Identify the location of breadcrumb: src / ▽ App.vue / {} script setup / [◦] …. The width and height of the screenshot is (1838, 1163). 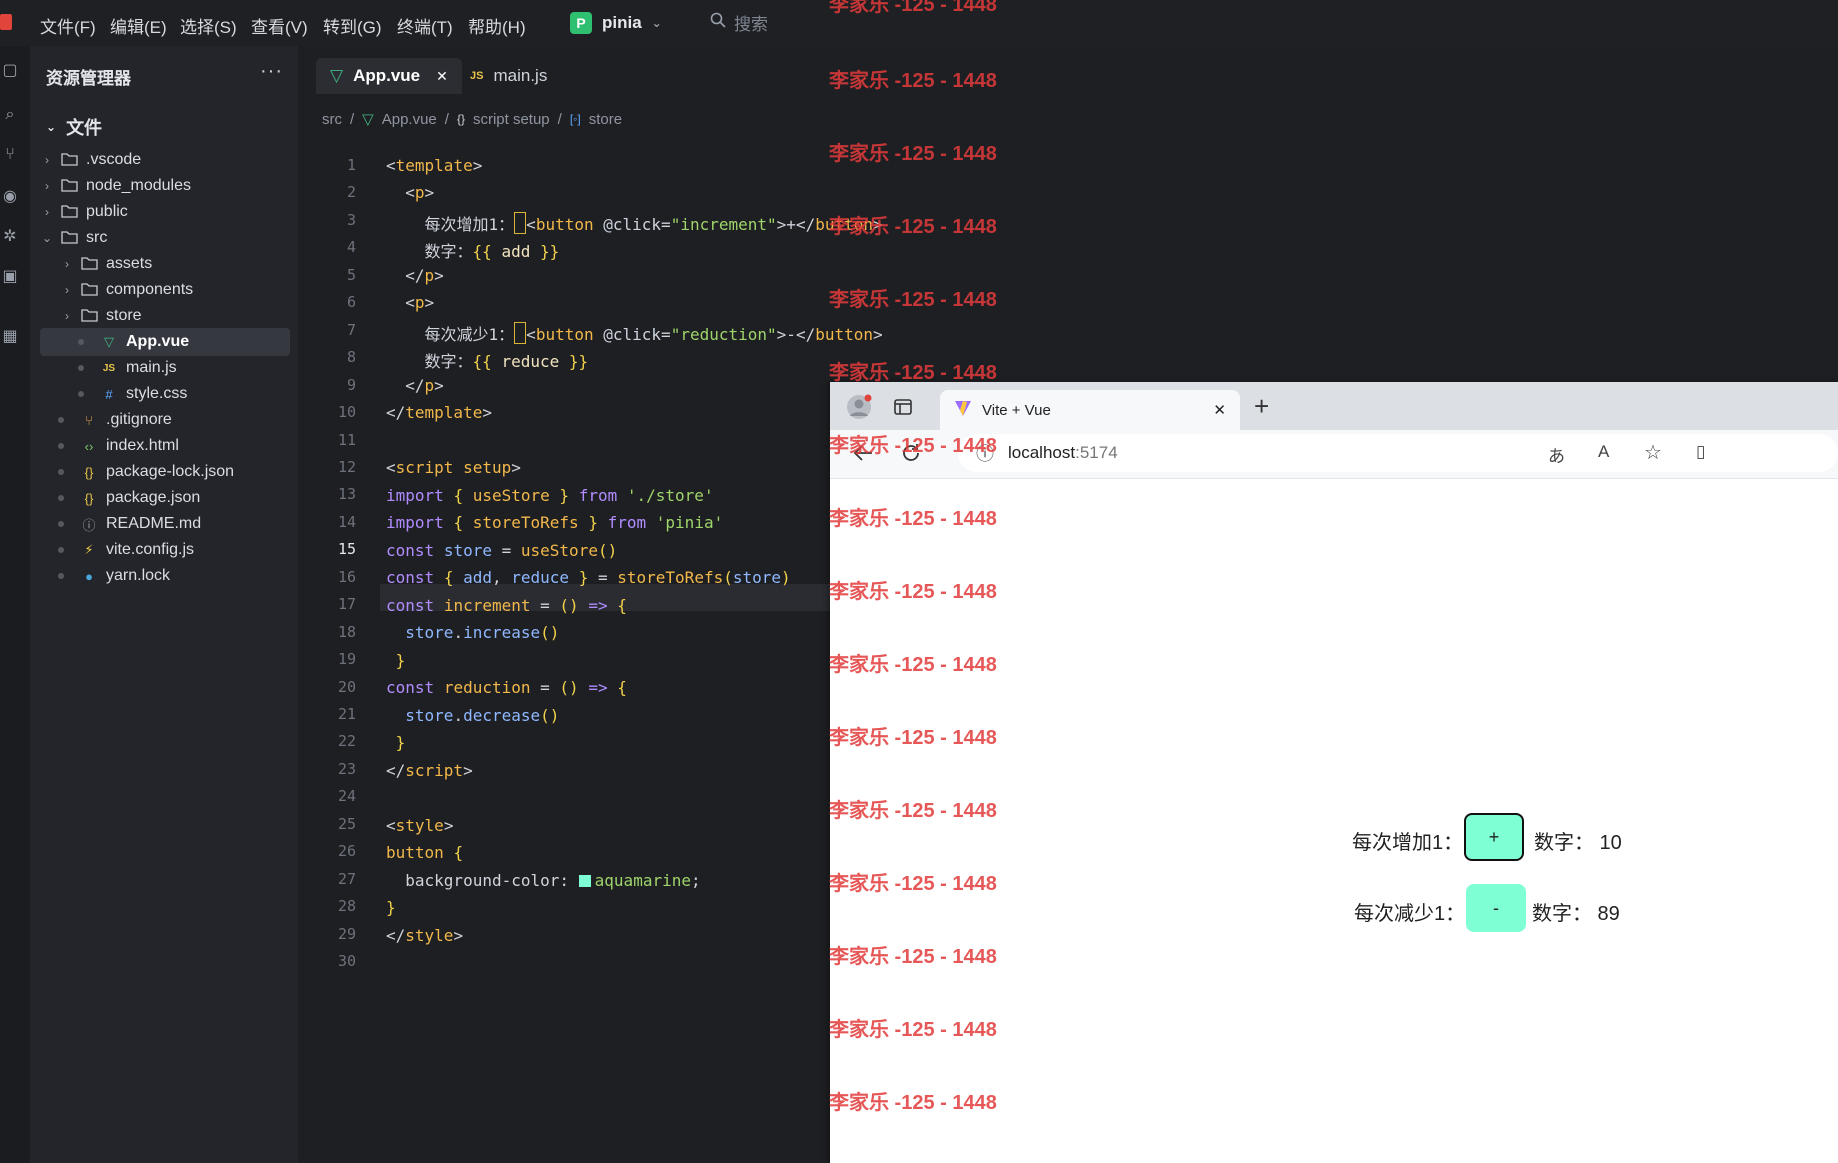
(472, 119).